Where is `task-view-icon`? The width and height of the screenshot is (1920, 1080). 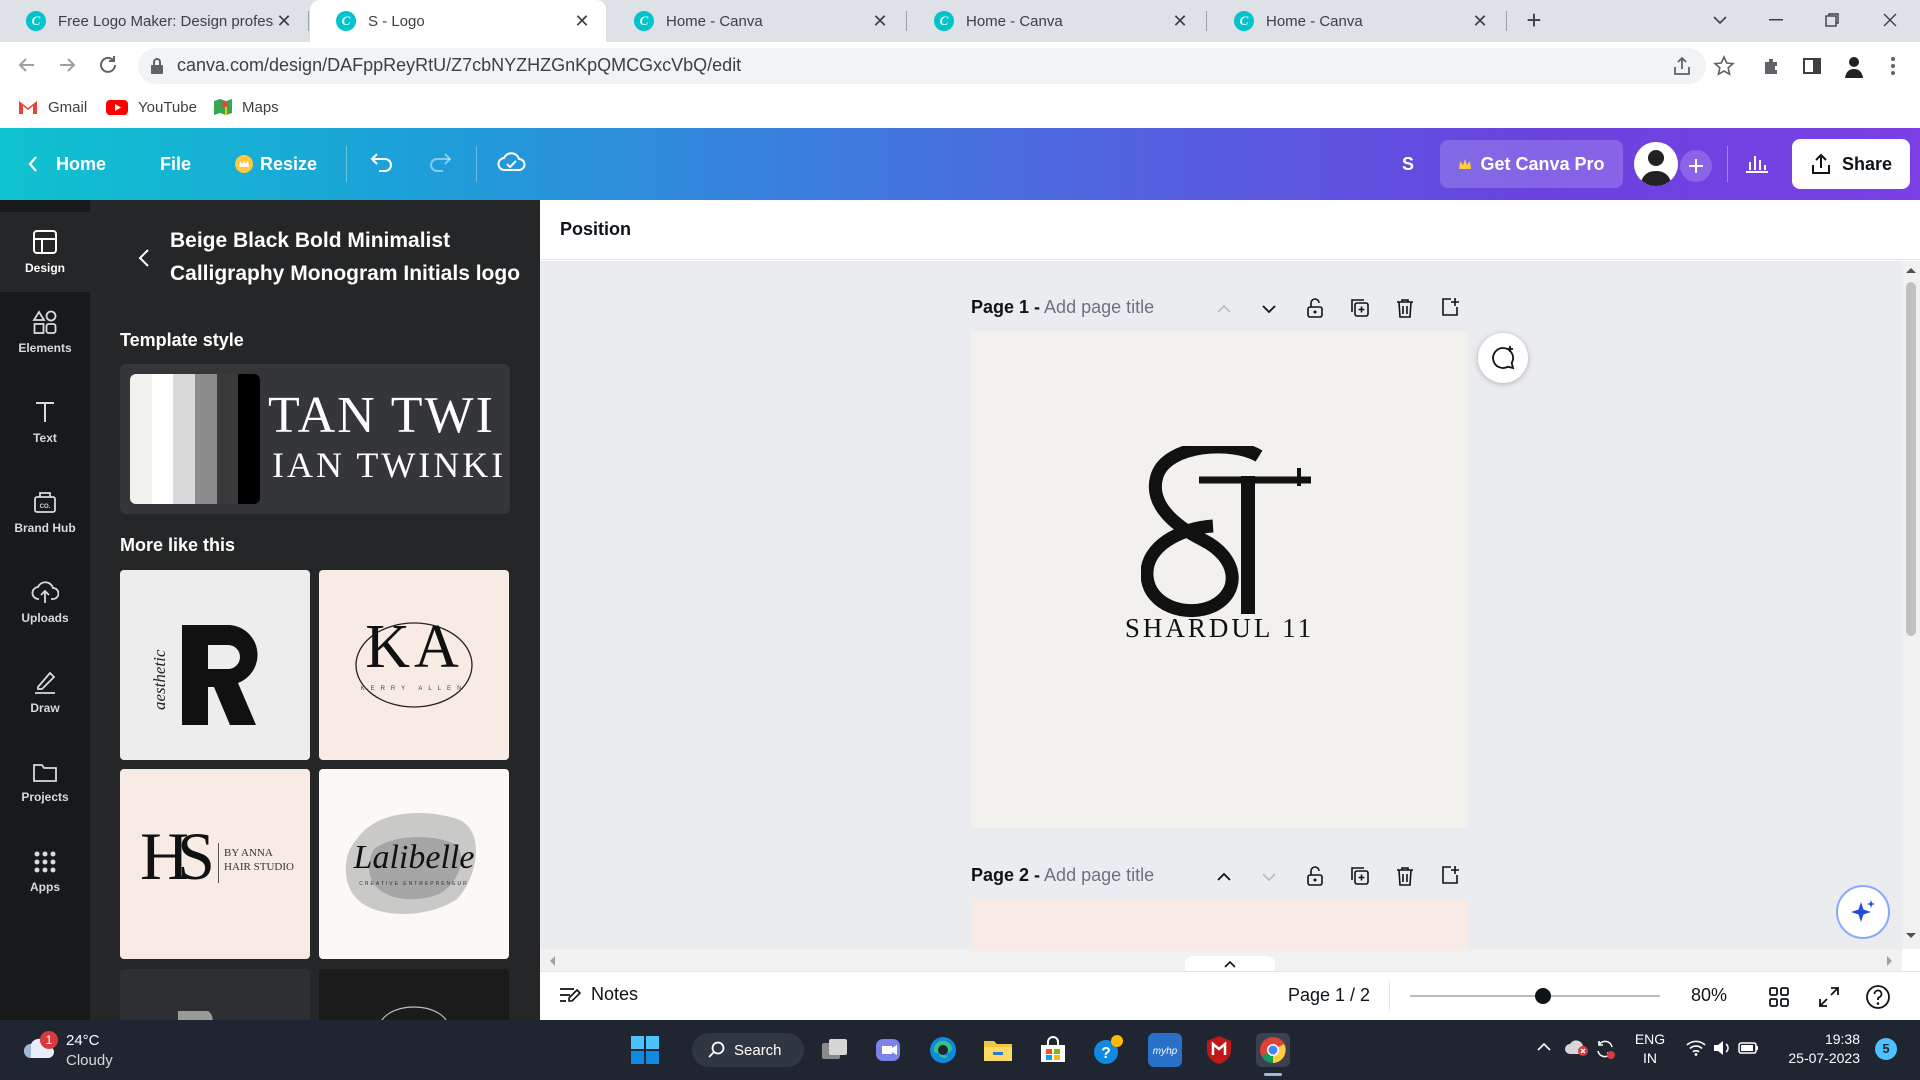 task-view-icon is located at coordinates (835, 1050).